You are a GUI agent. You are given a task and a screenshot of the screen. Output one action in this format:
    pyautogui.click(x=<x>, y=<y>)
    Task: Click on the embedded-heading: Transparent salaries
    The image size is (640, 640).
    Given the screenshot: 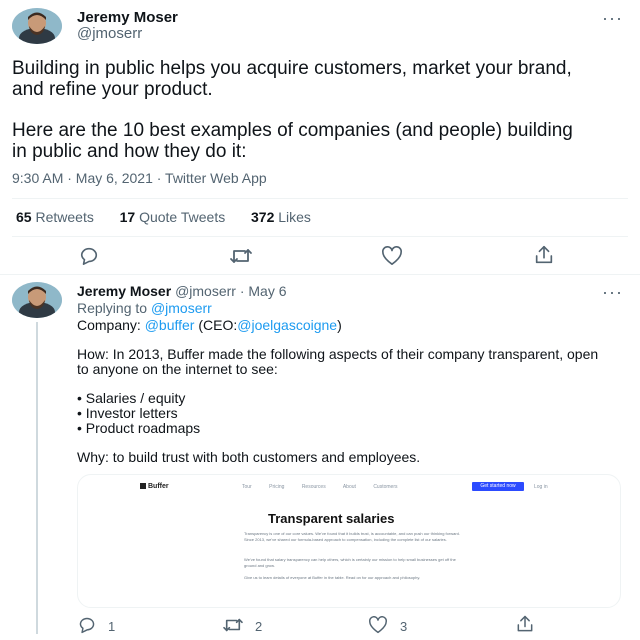 What is the action you would take?
    pyautogui.click(x=331, y=518)
    